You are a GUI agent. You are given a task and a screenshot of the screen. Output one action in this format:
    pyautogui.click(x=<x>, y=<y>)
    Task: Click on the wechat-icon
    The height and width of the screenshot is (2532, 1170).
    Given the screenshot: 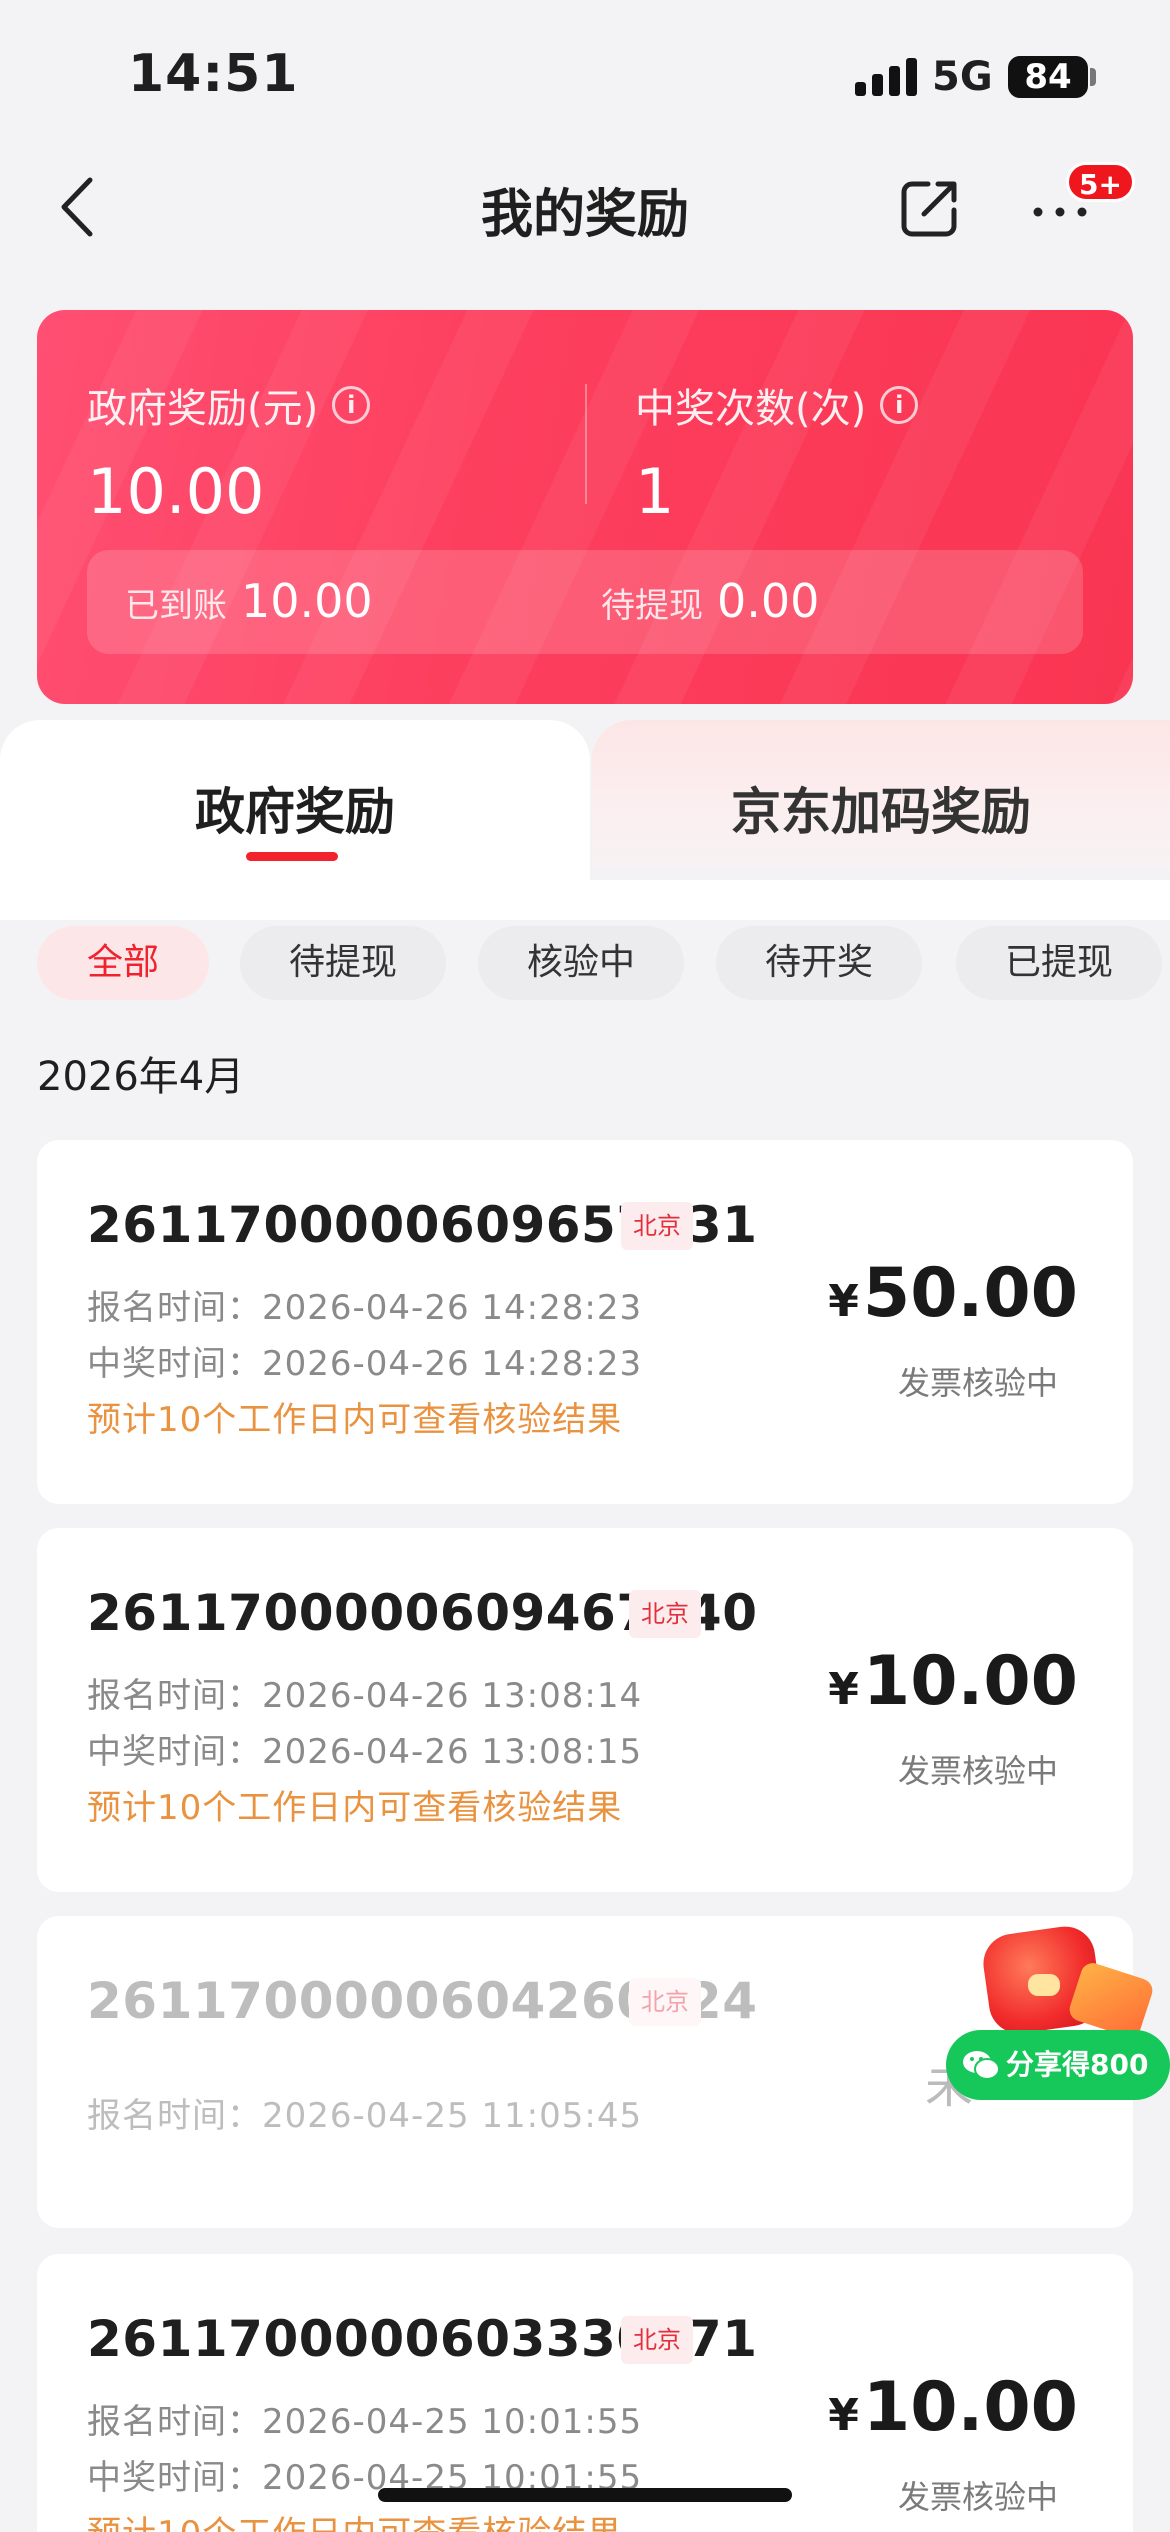 What is the action you would take?
    pyautogui.click(x=981, y=2065)
    